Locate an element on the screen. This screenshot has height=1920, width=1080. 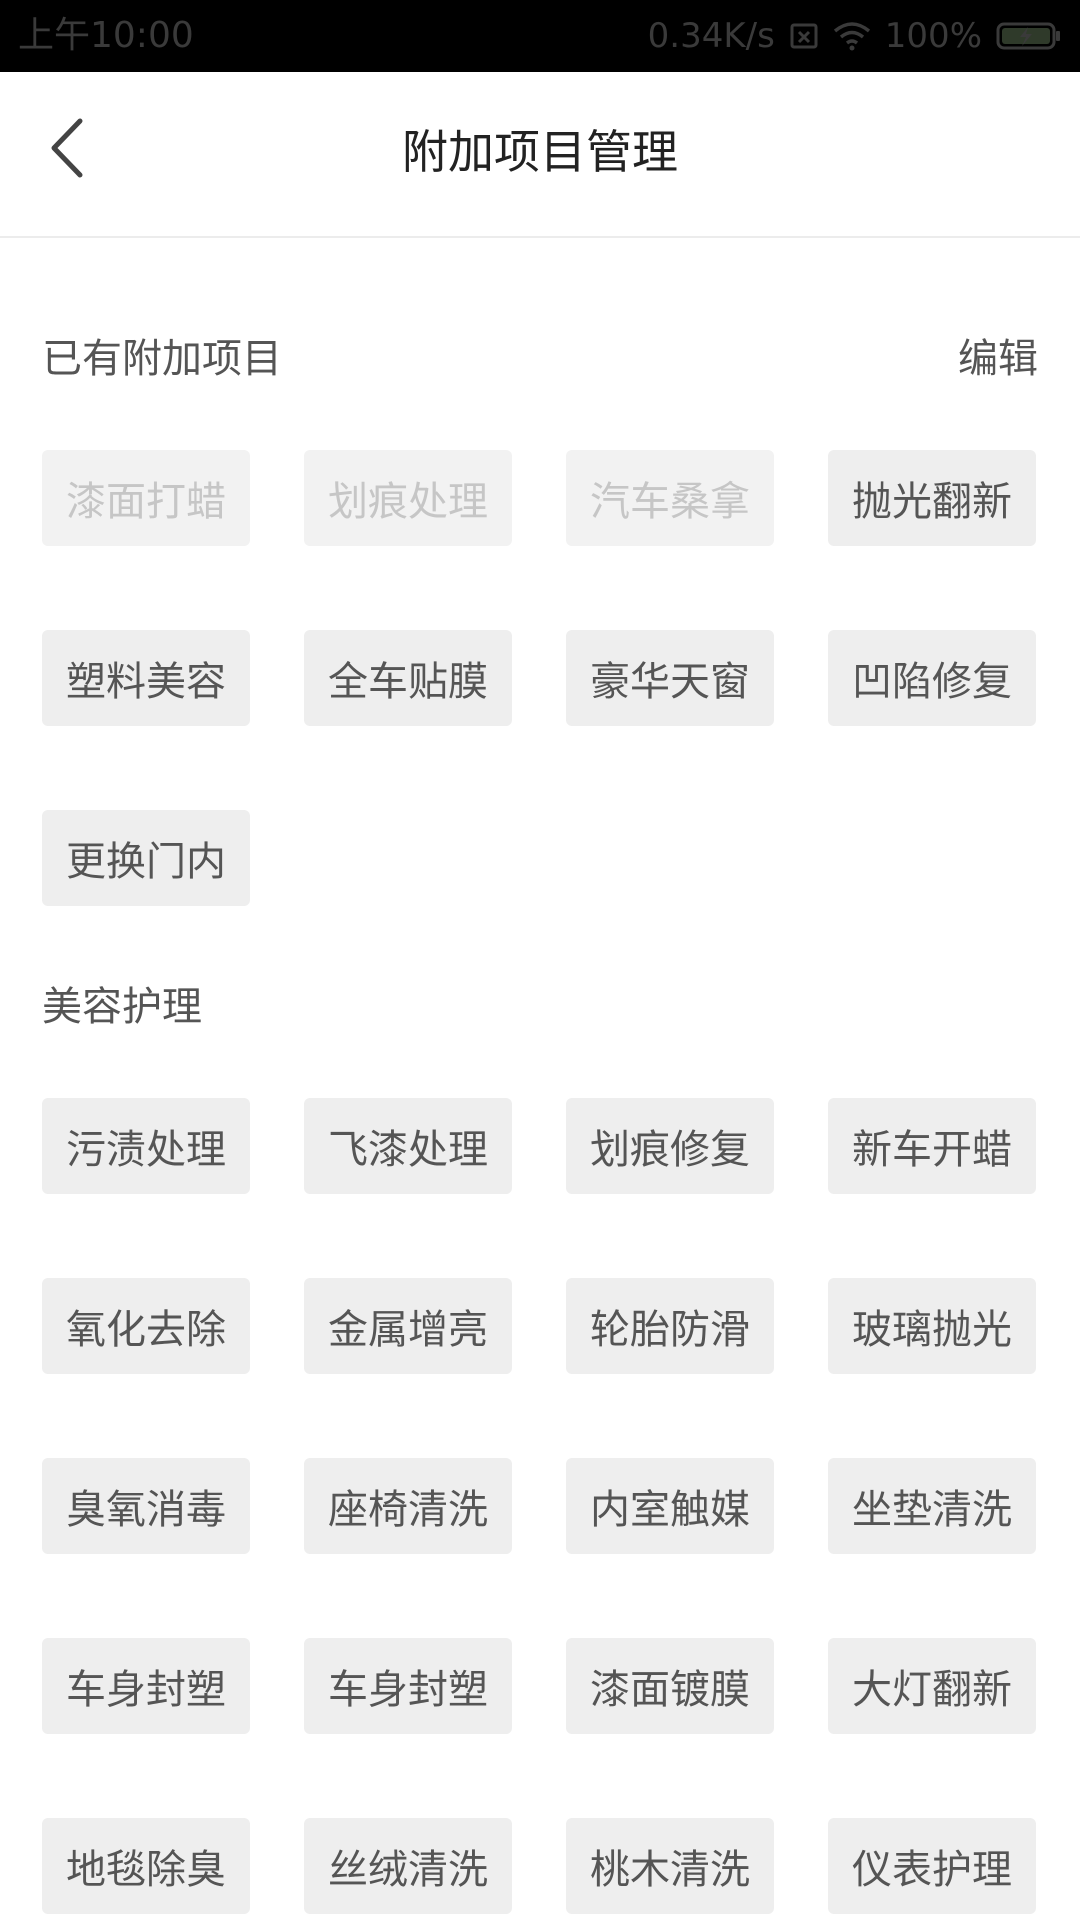
navigation-bar: 附加项目管理 is located at coordinates (540, 155).